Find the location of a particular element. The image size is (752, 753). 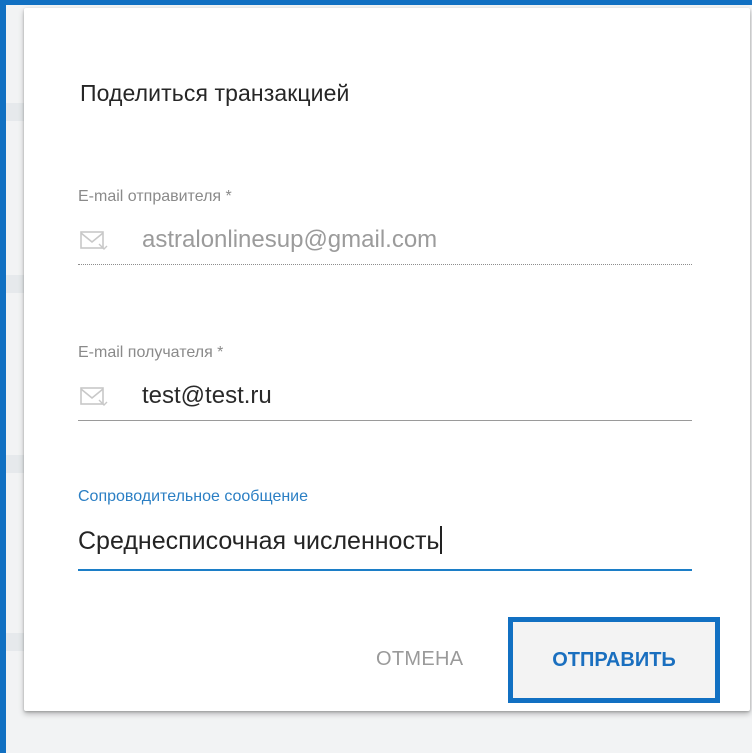

send-button-highlight: ОТПРАВИТЬ is located at coordinates (614, 660).